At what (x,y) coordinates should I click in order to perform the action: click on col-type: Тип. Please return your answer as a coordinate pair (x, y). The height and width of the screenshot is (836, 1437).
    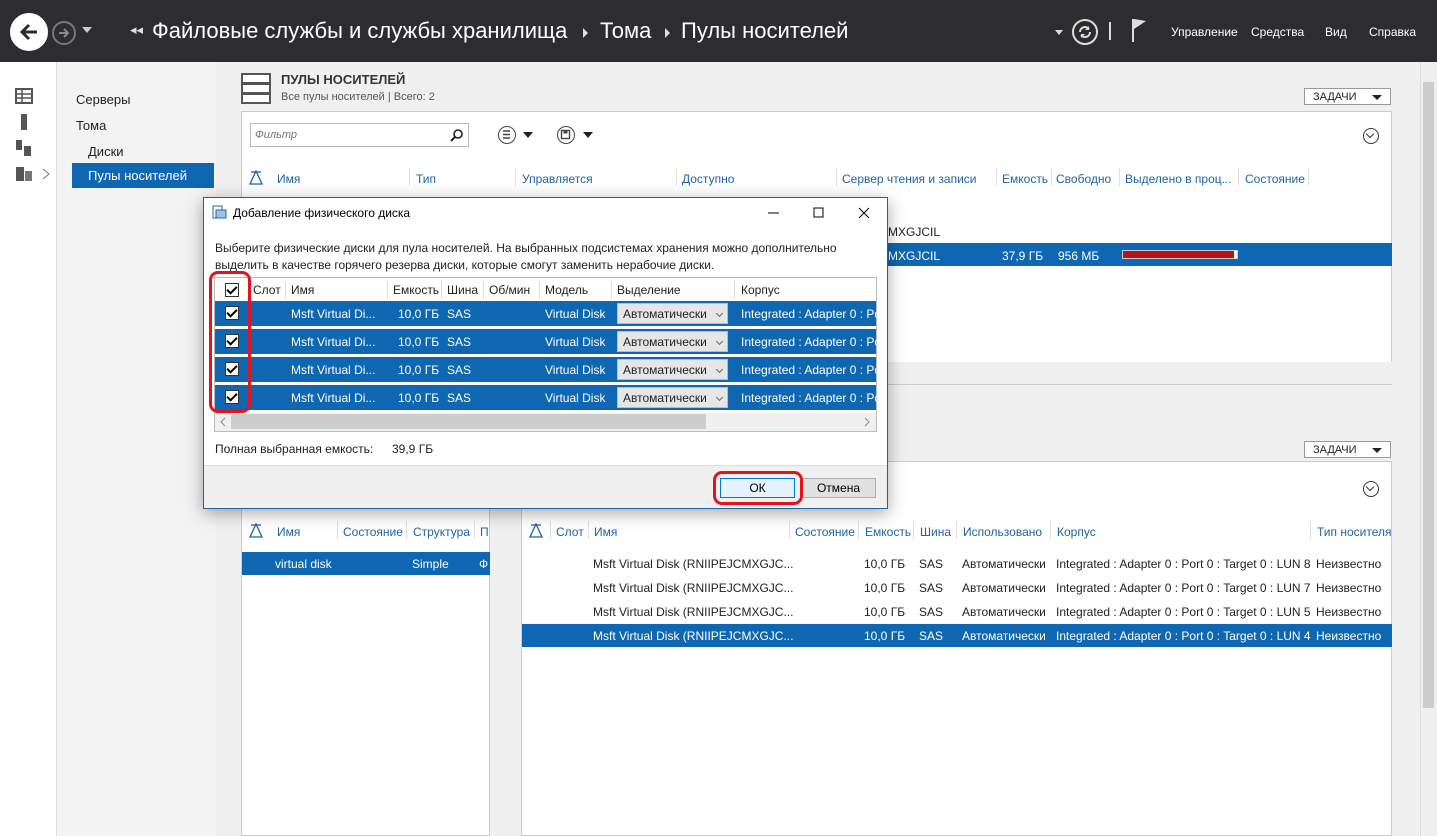
    Looking at the image, I should click on (426, 179).